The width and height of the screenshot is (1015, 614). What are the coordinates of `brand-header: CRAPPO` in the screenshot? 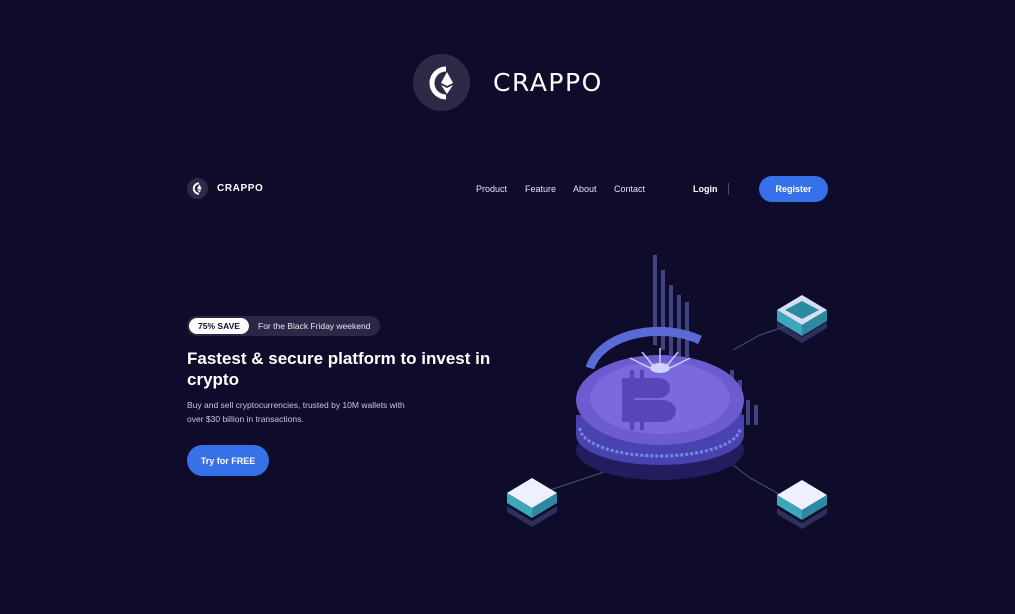 It's located at (508, 82).